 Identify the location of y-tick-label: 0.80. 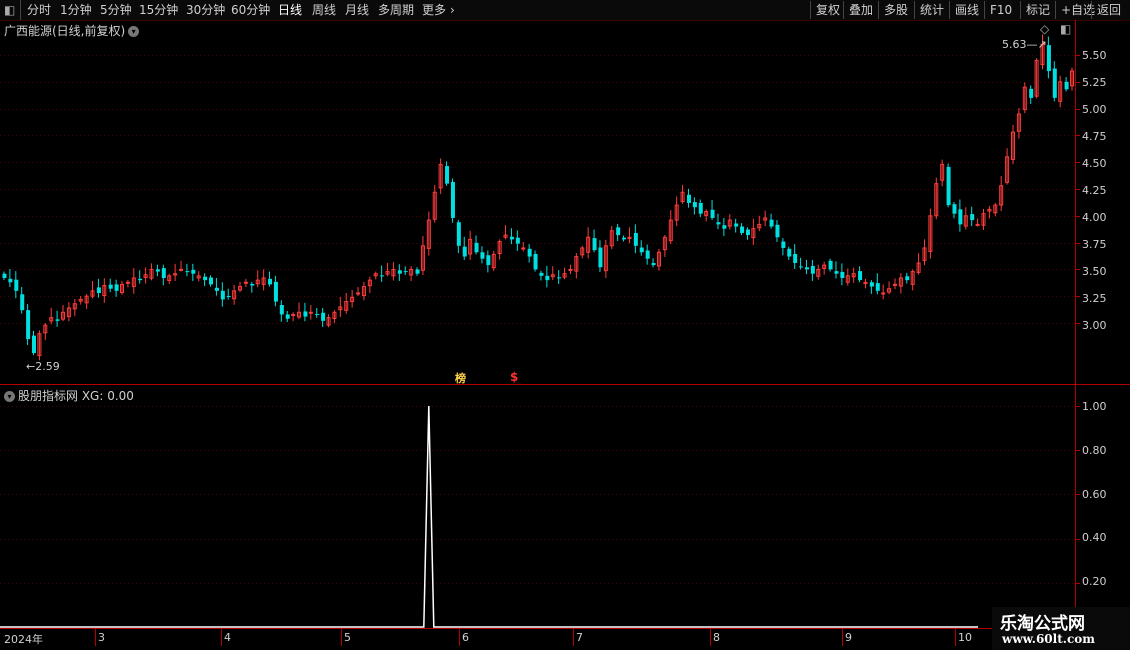
(1094, 450).